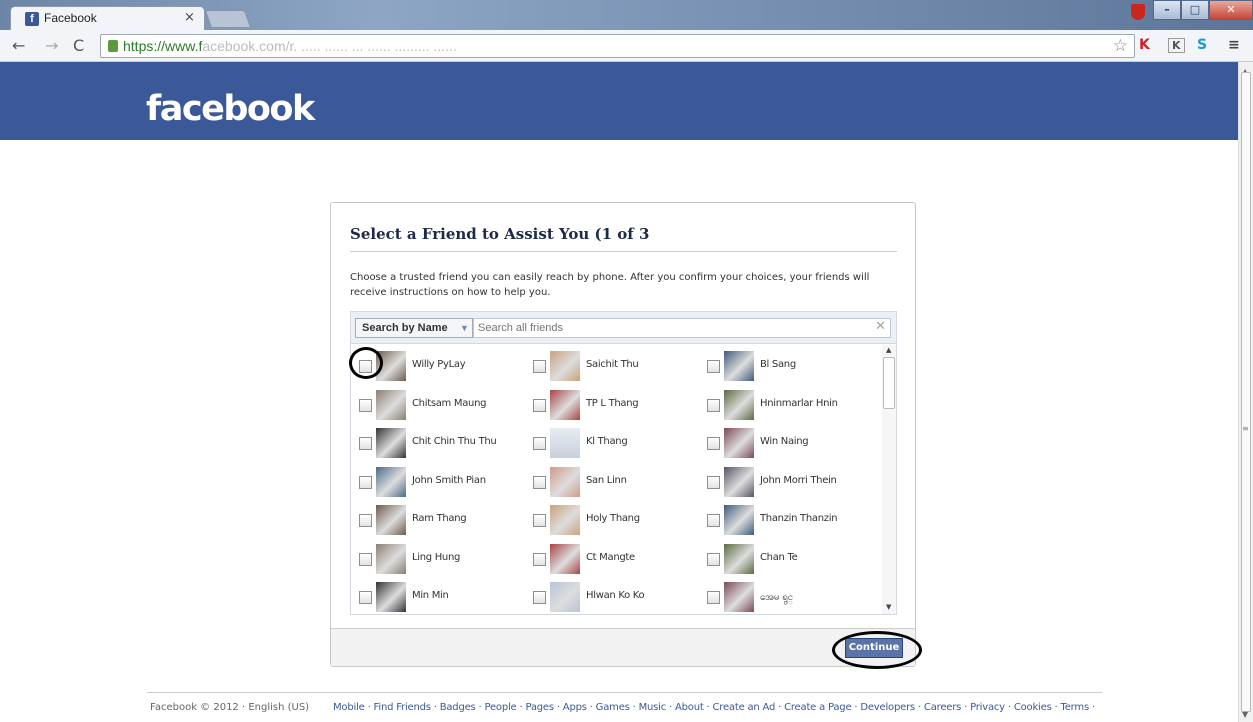  Describe the element at coordinates (230, 109) in the screenshot. I see `facebook-logo: facebook` at that location.